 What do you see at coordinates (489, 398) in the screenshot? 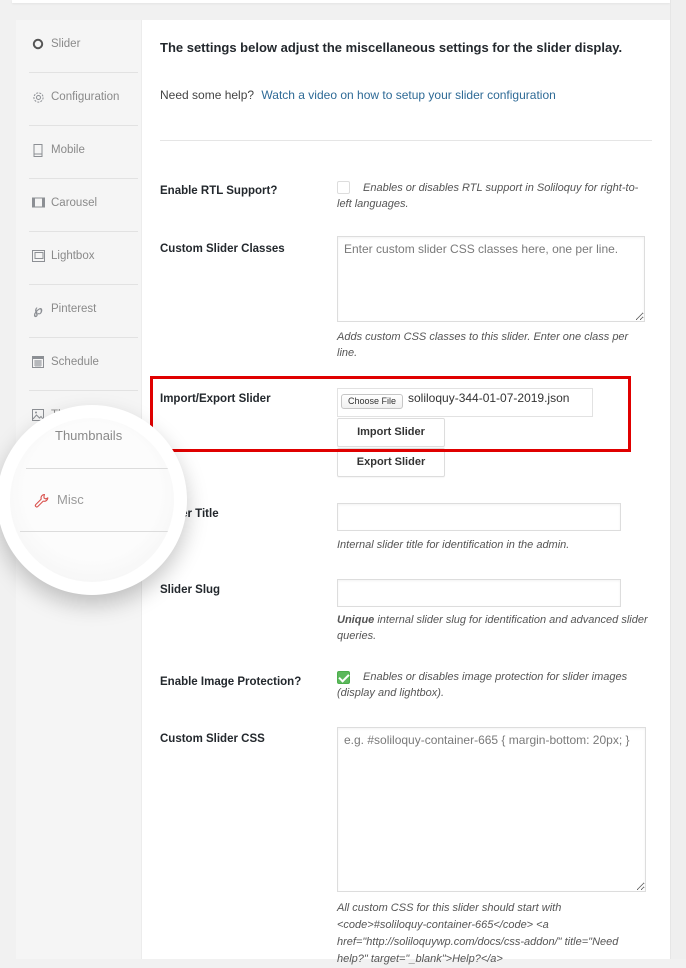
I see `selected-file-name: soliloquy-344-01-07-2019.json` at bounding box center [489, 398].